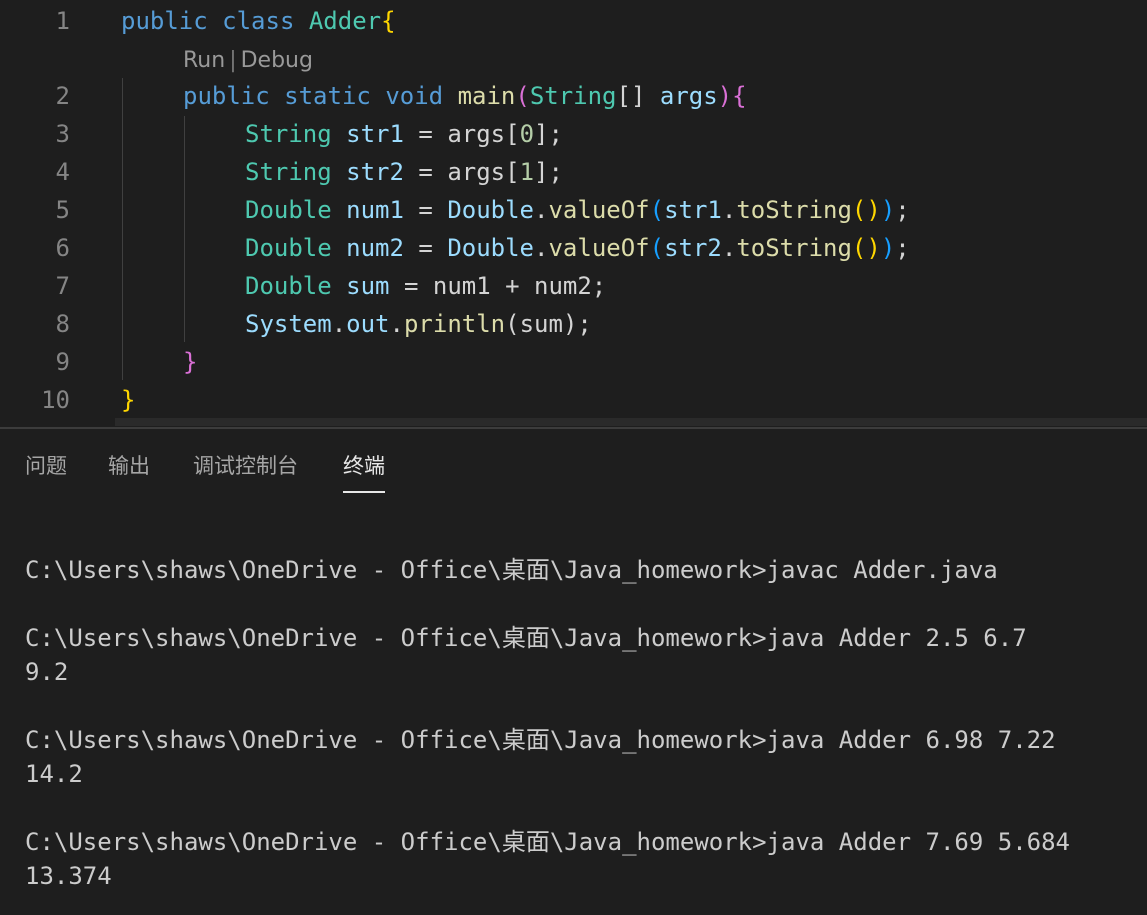  Describe the element at coordinates (62, 134) in the screenshot. I see `line-number: 3` at that location.